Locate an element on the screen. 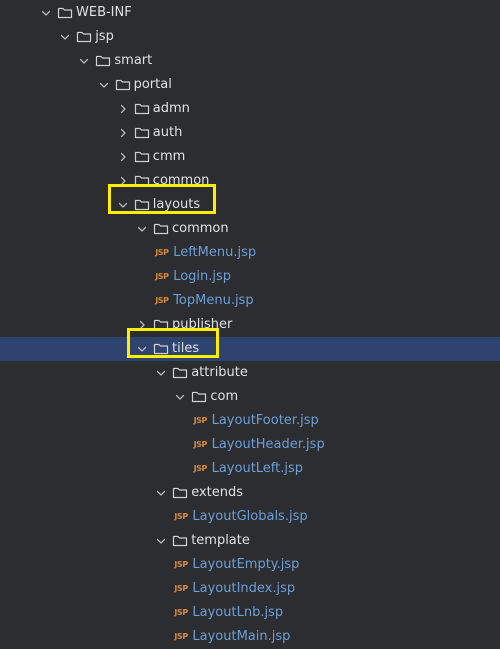 This screenshot has width=500, height=649. tree-file-row: JSP LayoutLnb.jsp is located at coordinates (250, 613).